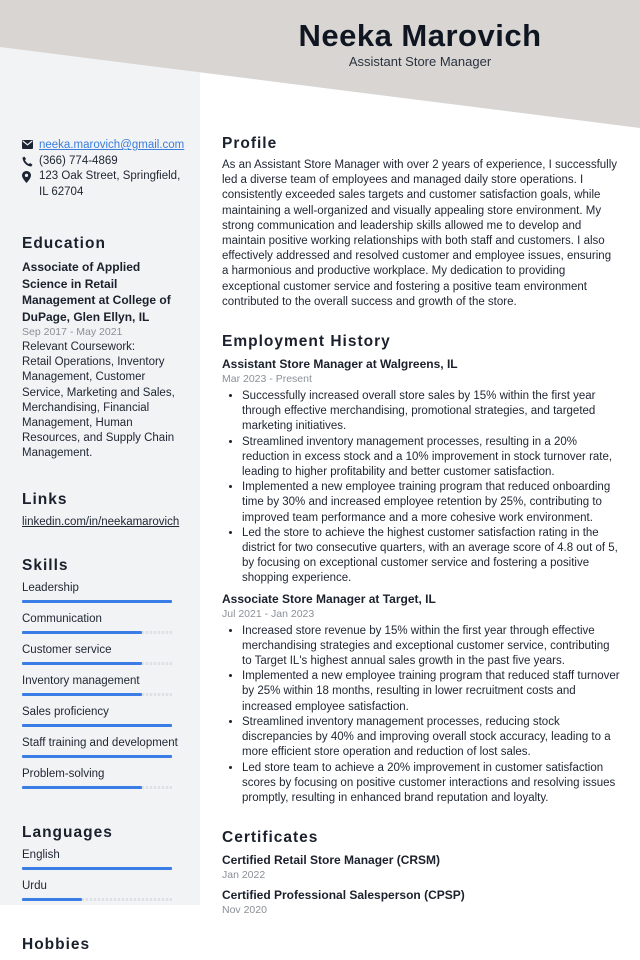  What do you see at coordinates (111, 146) in the screenshot?
I see `email-link: neeka.marovich@gmail.com` at bounding box center [111, 146].